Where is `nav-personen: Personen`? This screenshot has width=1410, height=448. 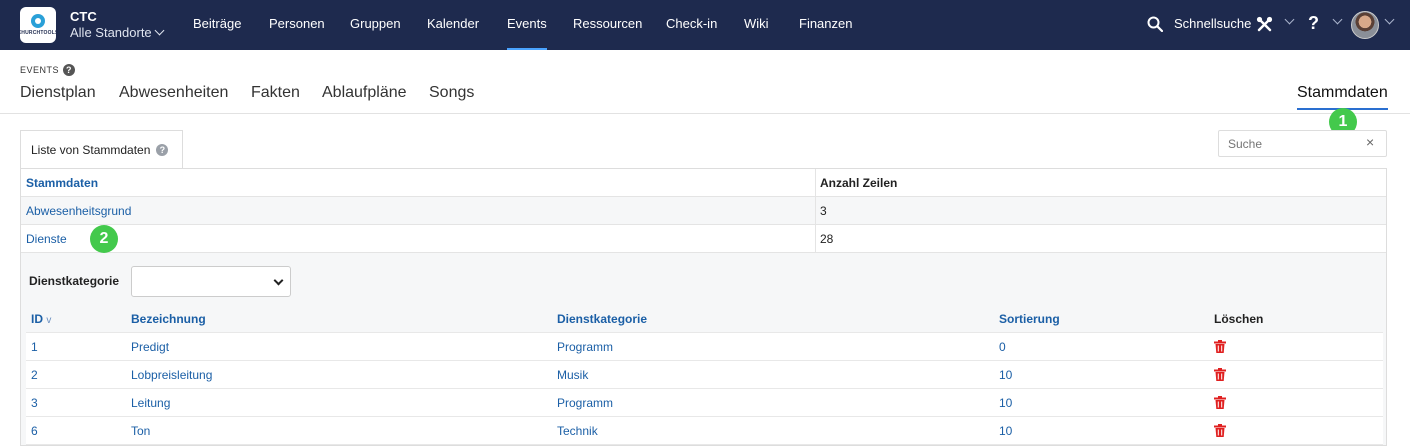
nav-personen: Personen is located at coordinates (297, 25).